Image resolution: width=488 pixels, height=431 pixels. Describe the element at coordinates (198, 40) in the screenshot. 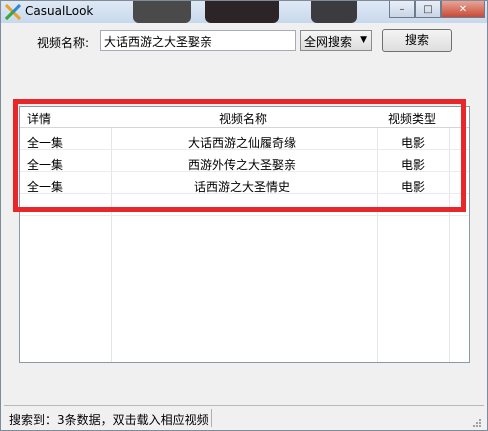

I see `video-name-input: 大话西游之大圣娶亲` at that location.